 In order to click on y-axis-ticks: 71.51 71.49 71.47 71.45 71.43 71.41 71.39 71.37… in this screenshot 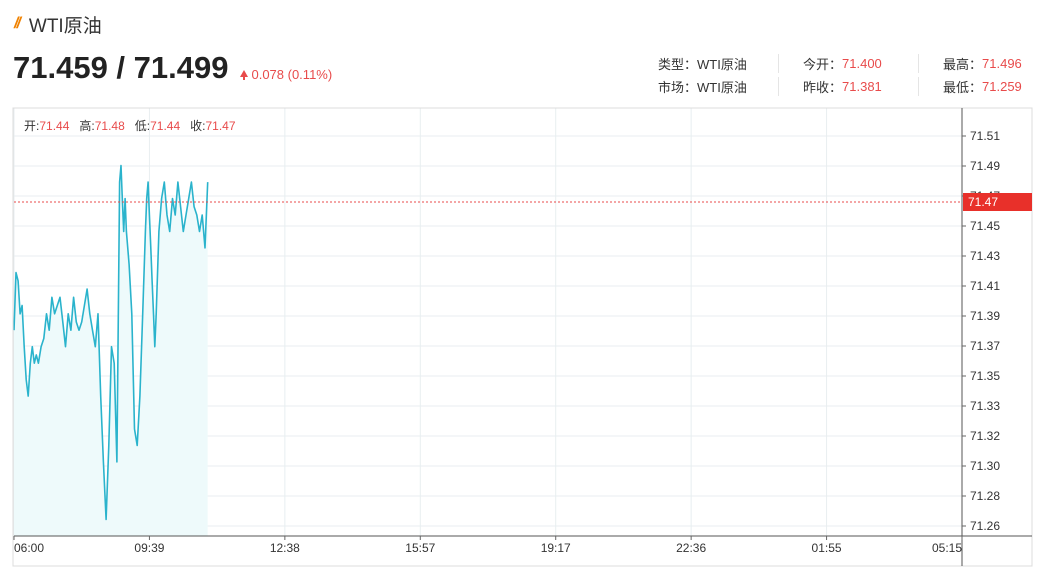, I will do `click(981, 331)`.